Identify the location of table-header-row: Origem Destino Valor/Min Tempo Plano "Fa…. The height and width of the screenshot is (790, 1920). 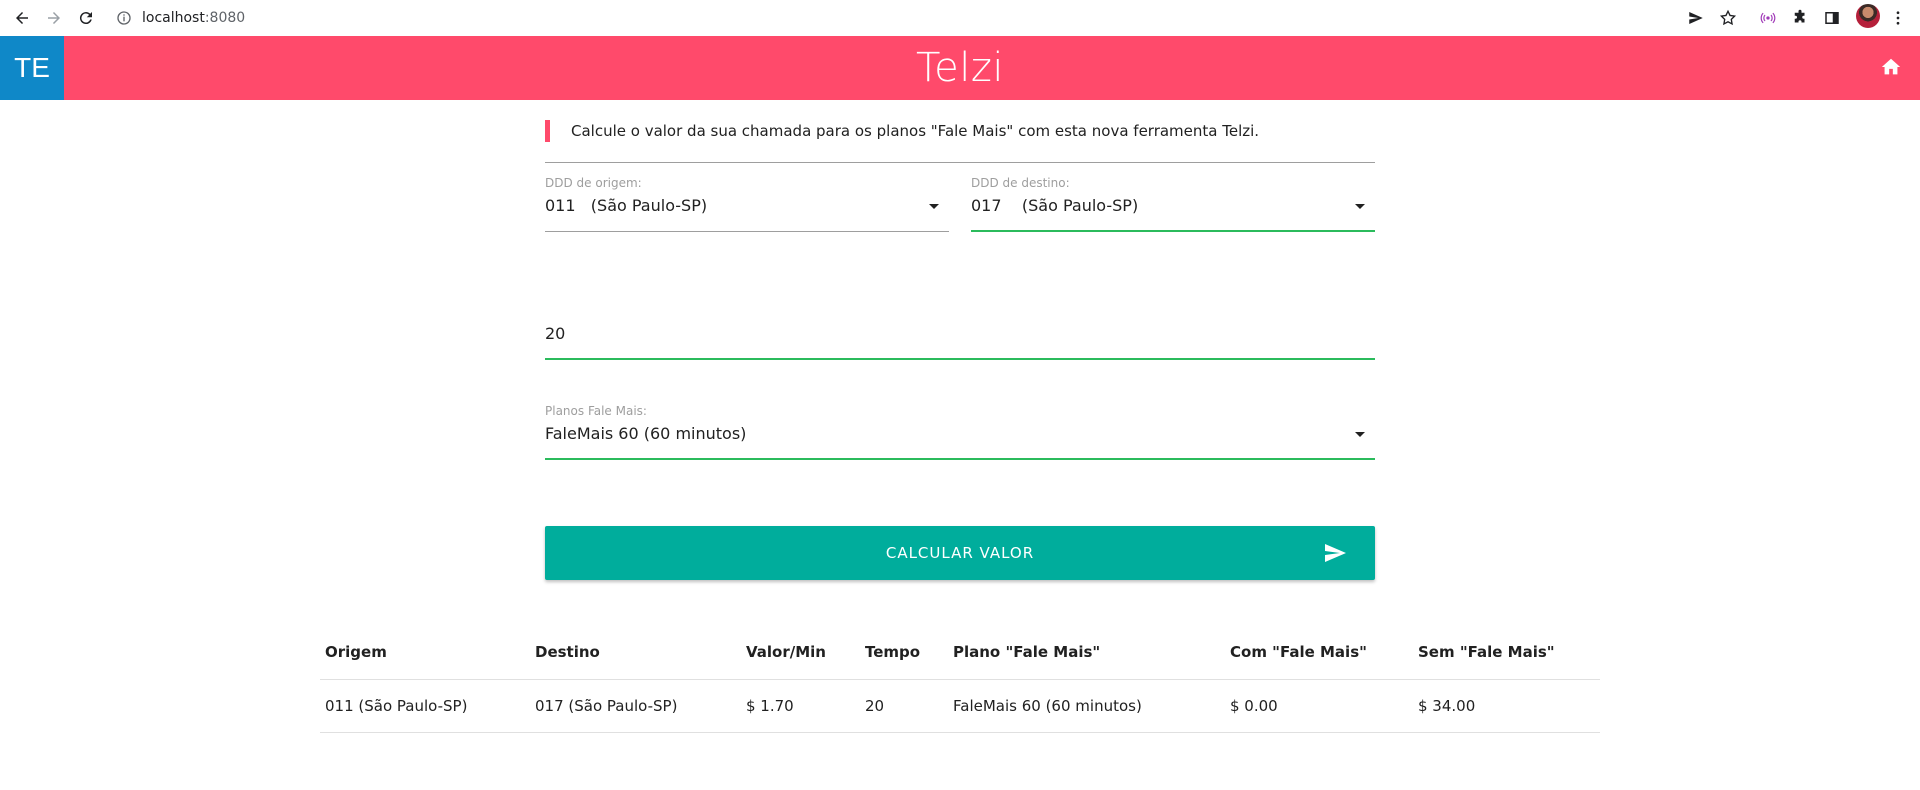
(960, 653).